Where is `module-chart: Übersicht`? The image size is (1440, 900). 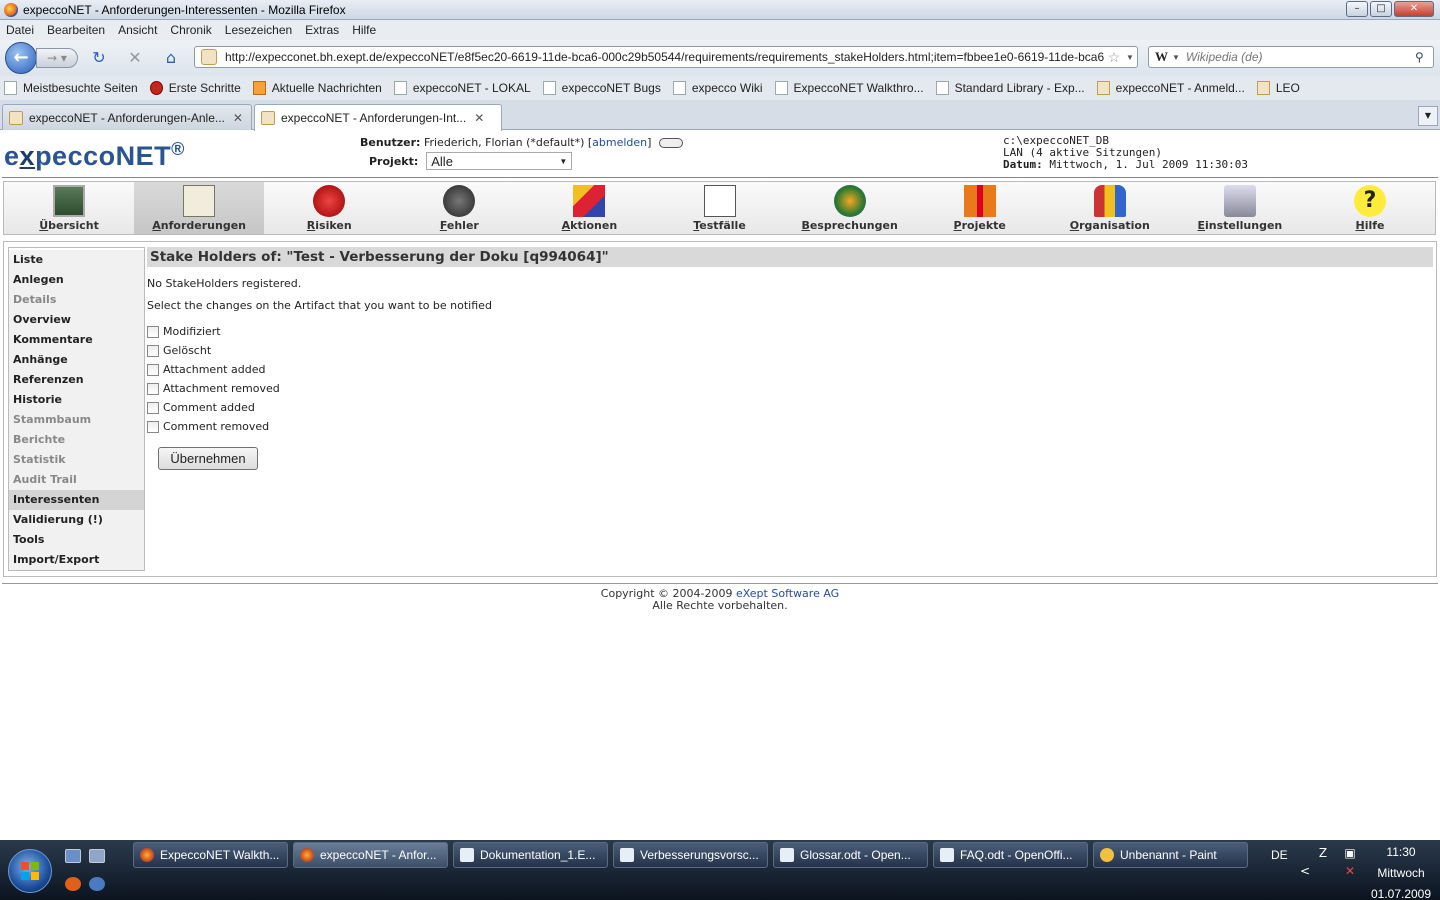
module-chart: Übersicht is located at coordinates (69, 208).